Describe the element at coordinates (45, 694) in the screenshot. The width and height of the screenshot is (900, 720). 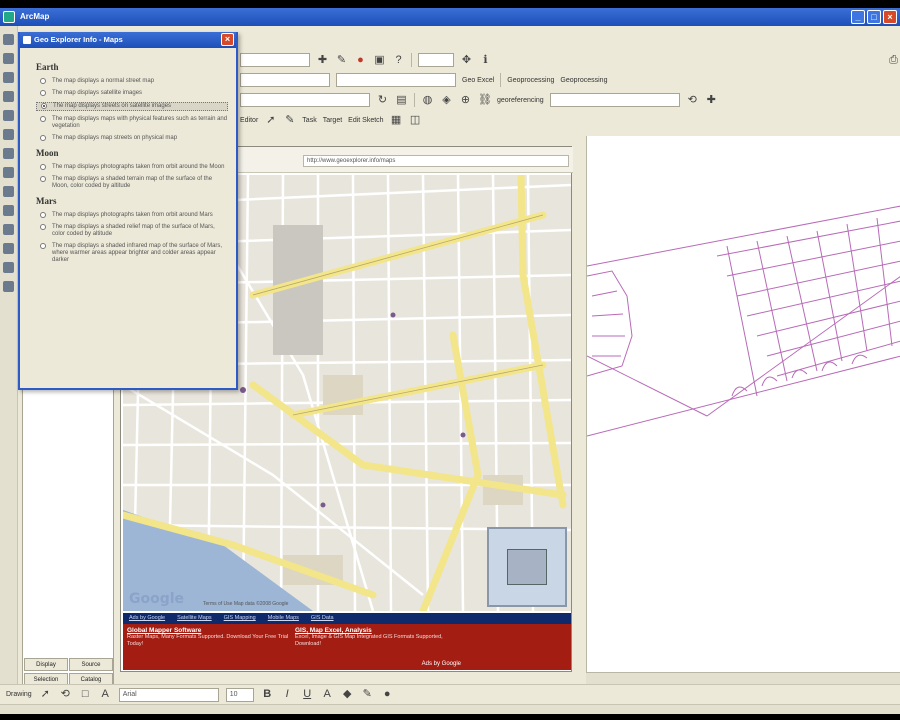
I see `select-elements-tool-icon: ➚` at that location.